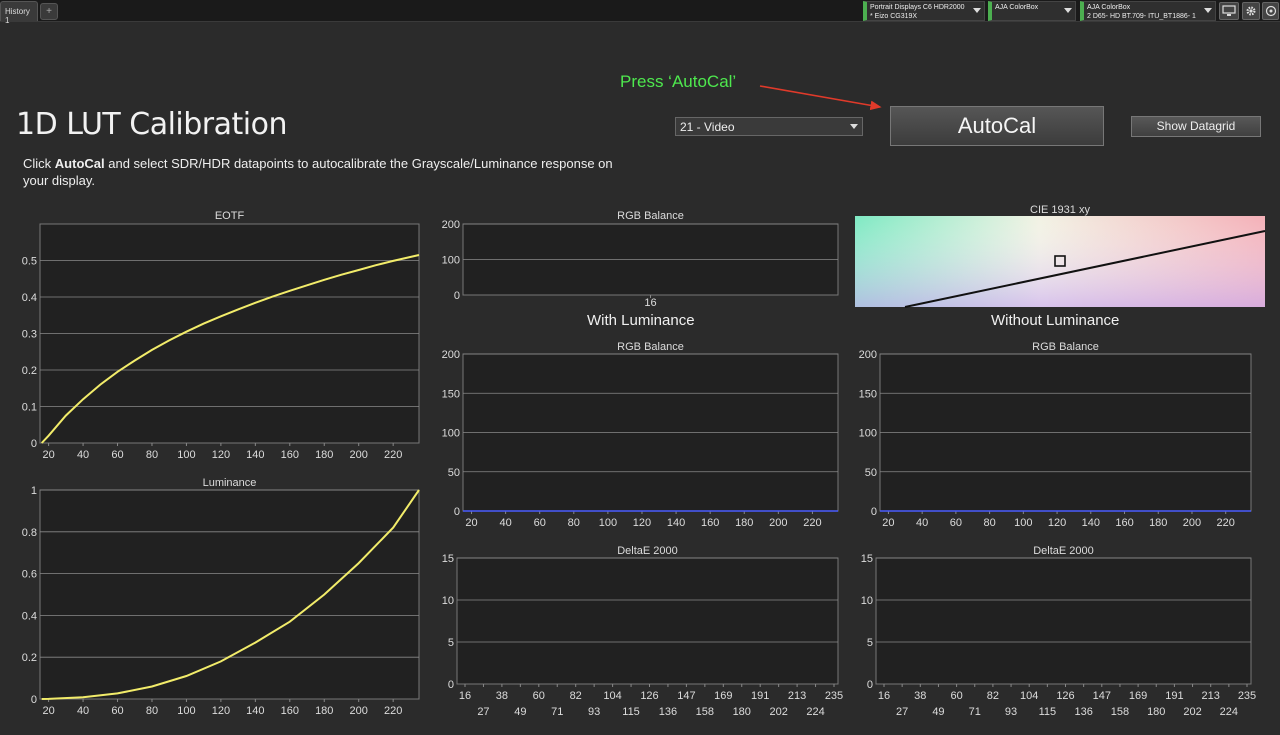  Describe the element at coordinates (255, 455) in the screenshot. I see `eotf-xtick-label: 140` at that location.